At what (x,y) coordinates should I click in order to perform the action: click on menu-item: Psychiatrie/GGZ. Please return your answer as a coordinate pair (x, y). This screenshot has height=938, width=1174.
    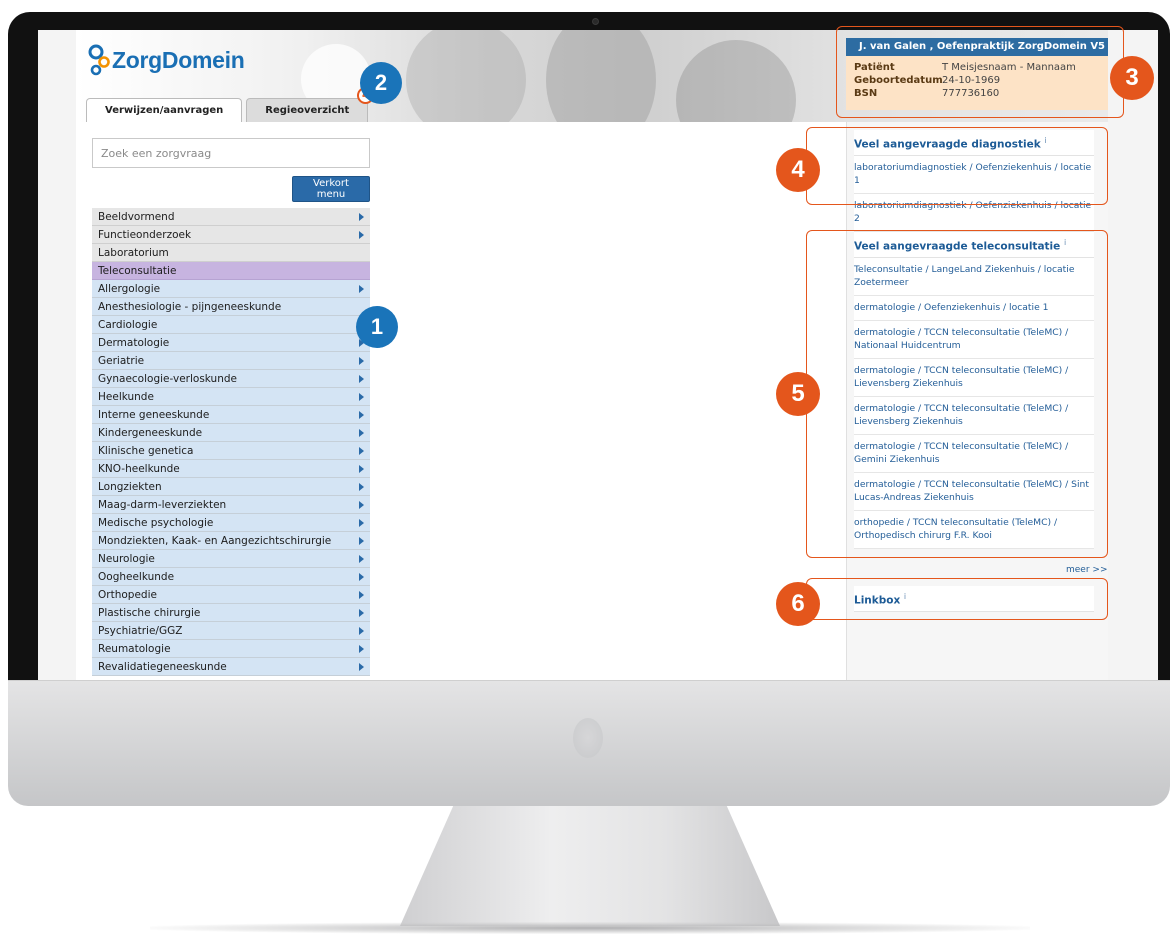
    Looking at the image, I should click on (231, 631).